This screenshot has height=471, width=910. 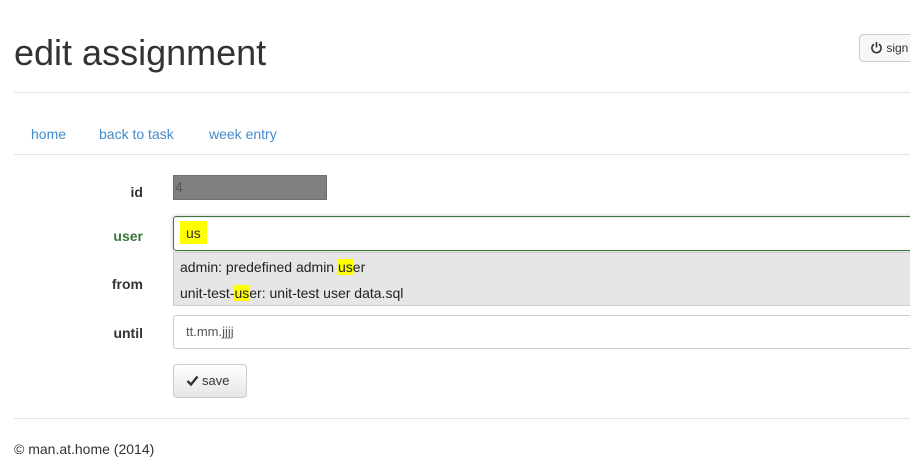 I want to click on nav-home-link: home, so click(x=48, y=134).